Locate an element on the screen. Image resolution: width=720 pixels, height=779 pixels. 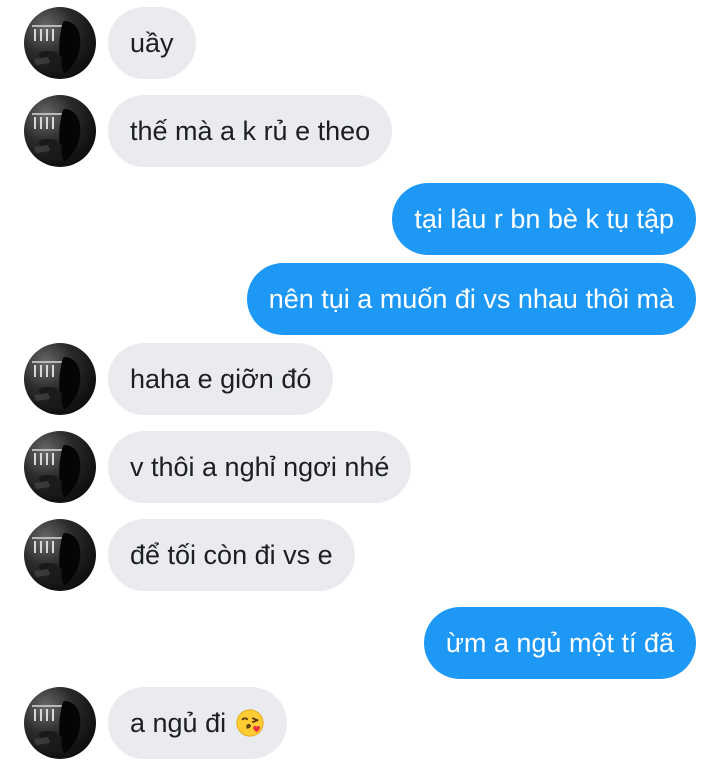
message-row-incoming: uầy is located at coordinates (360, 43).